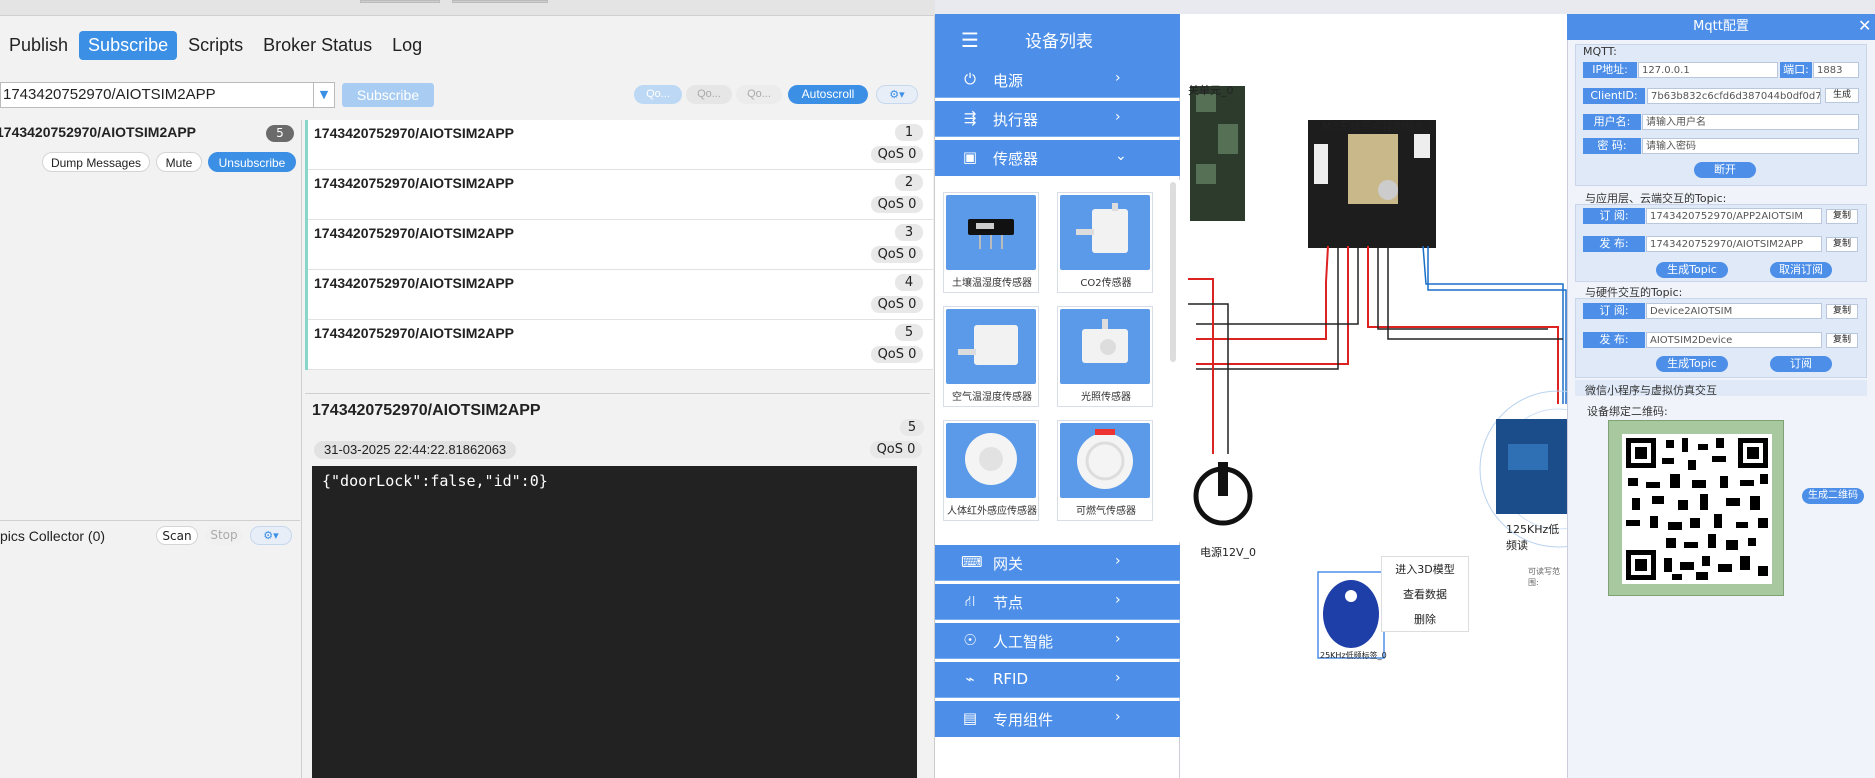  I want to click on generate-button: 生成, so click(1842, 95).